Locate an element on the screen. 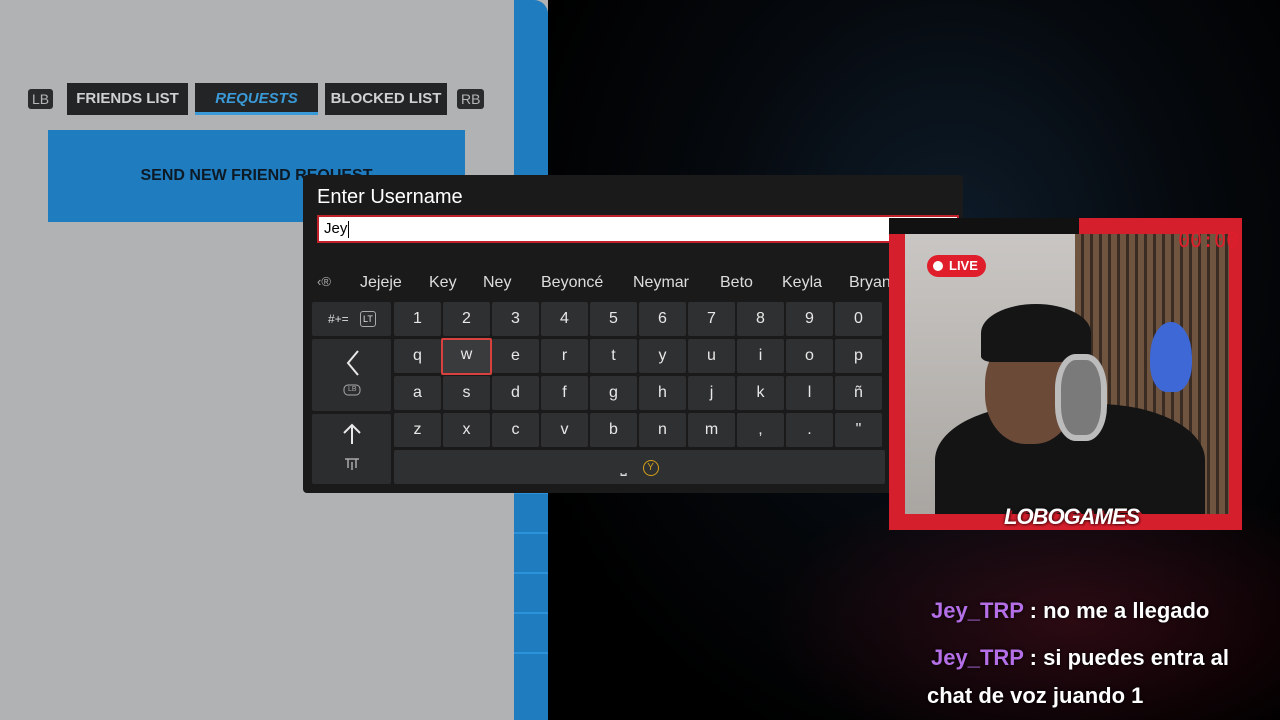 The height and width of the screenshot is (720, 1280). key: 0 is located at coordinates (858, 319).